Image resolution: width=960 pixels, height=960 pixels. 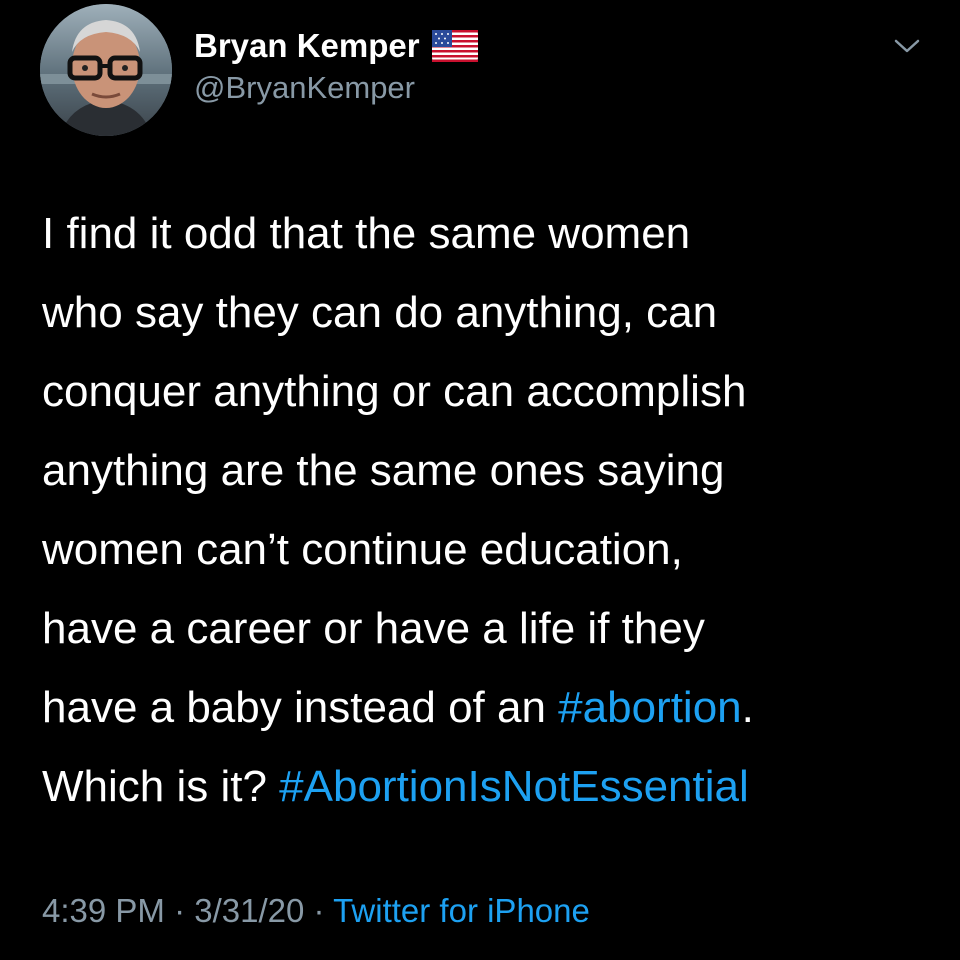 What do you see at coordinates (103, 910) in the screenshot?
I see `tweet-time: 4:39 PM` at bounding box center [103, 910].